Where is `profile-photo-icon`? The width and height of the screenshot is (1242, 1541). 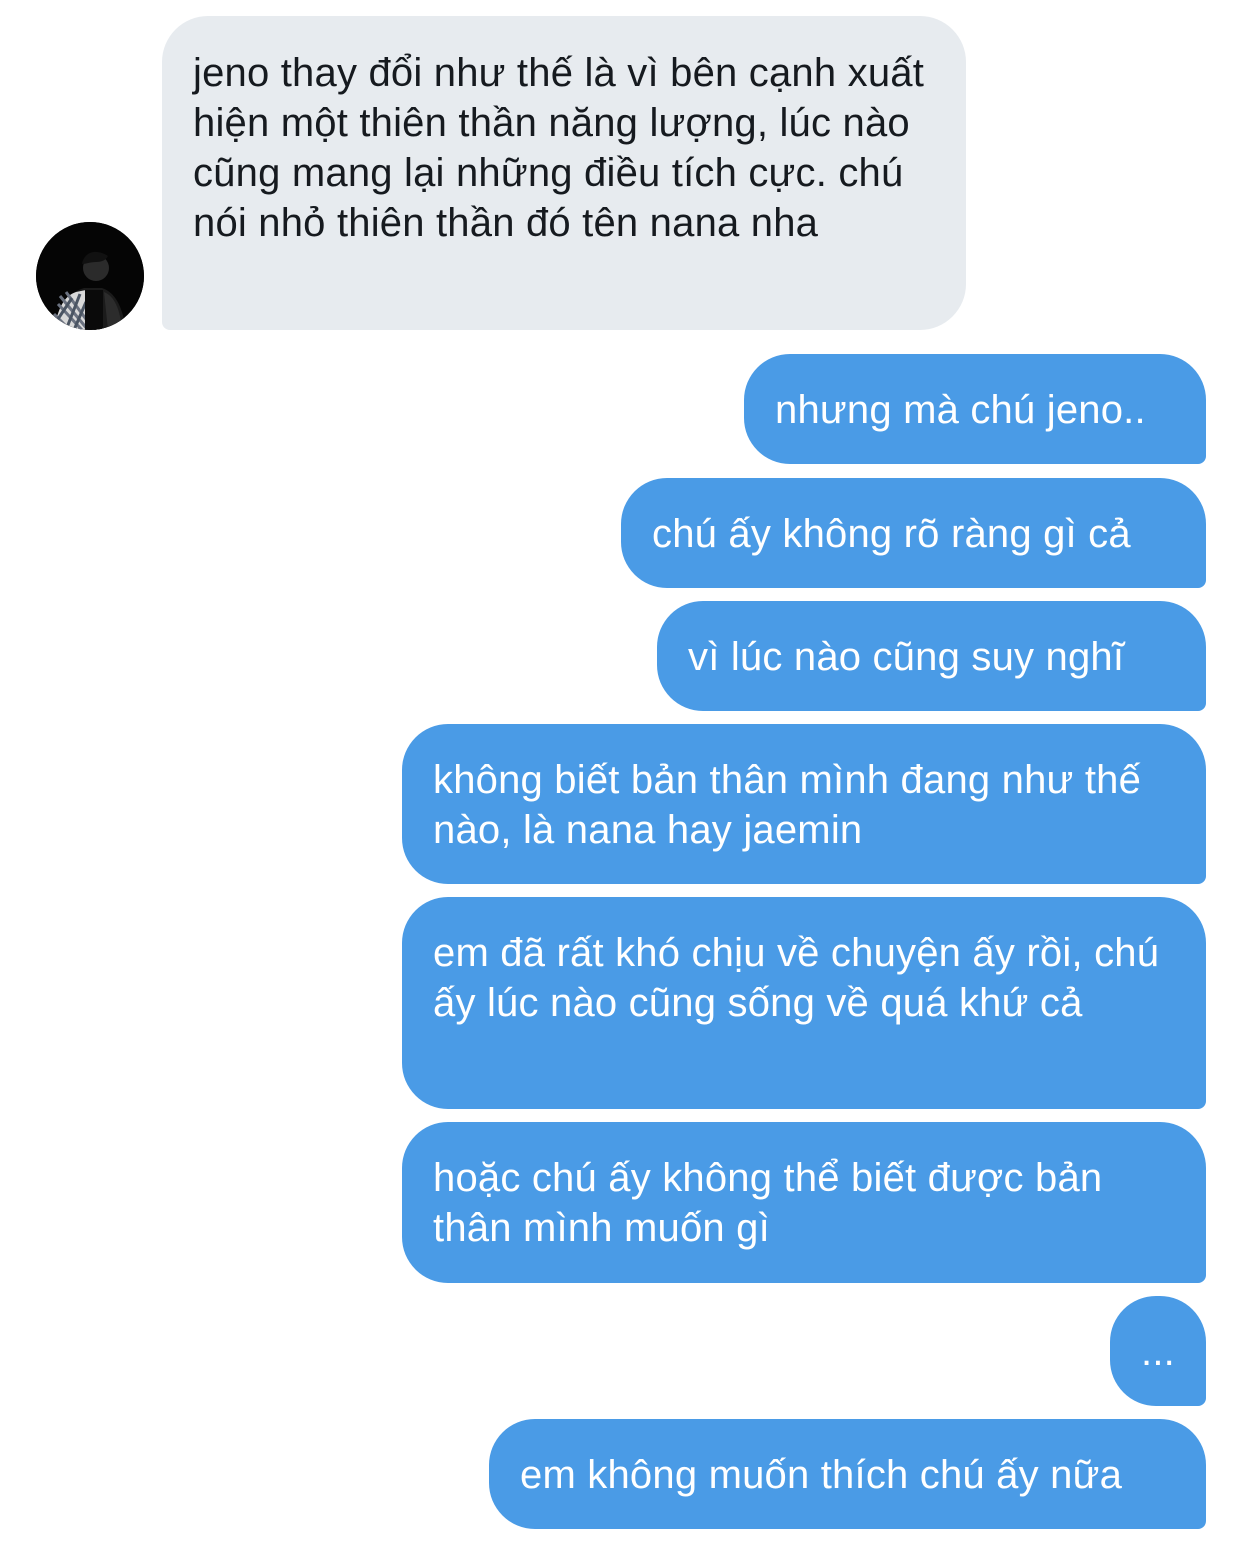 profile-photo-icon is located at coordinates (90, 276).